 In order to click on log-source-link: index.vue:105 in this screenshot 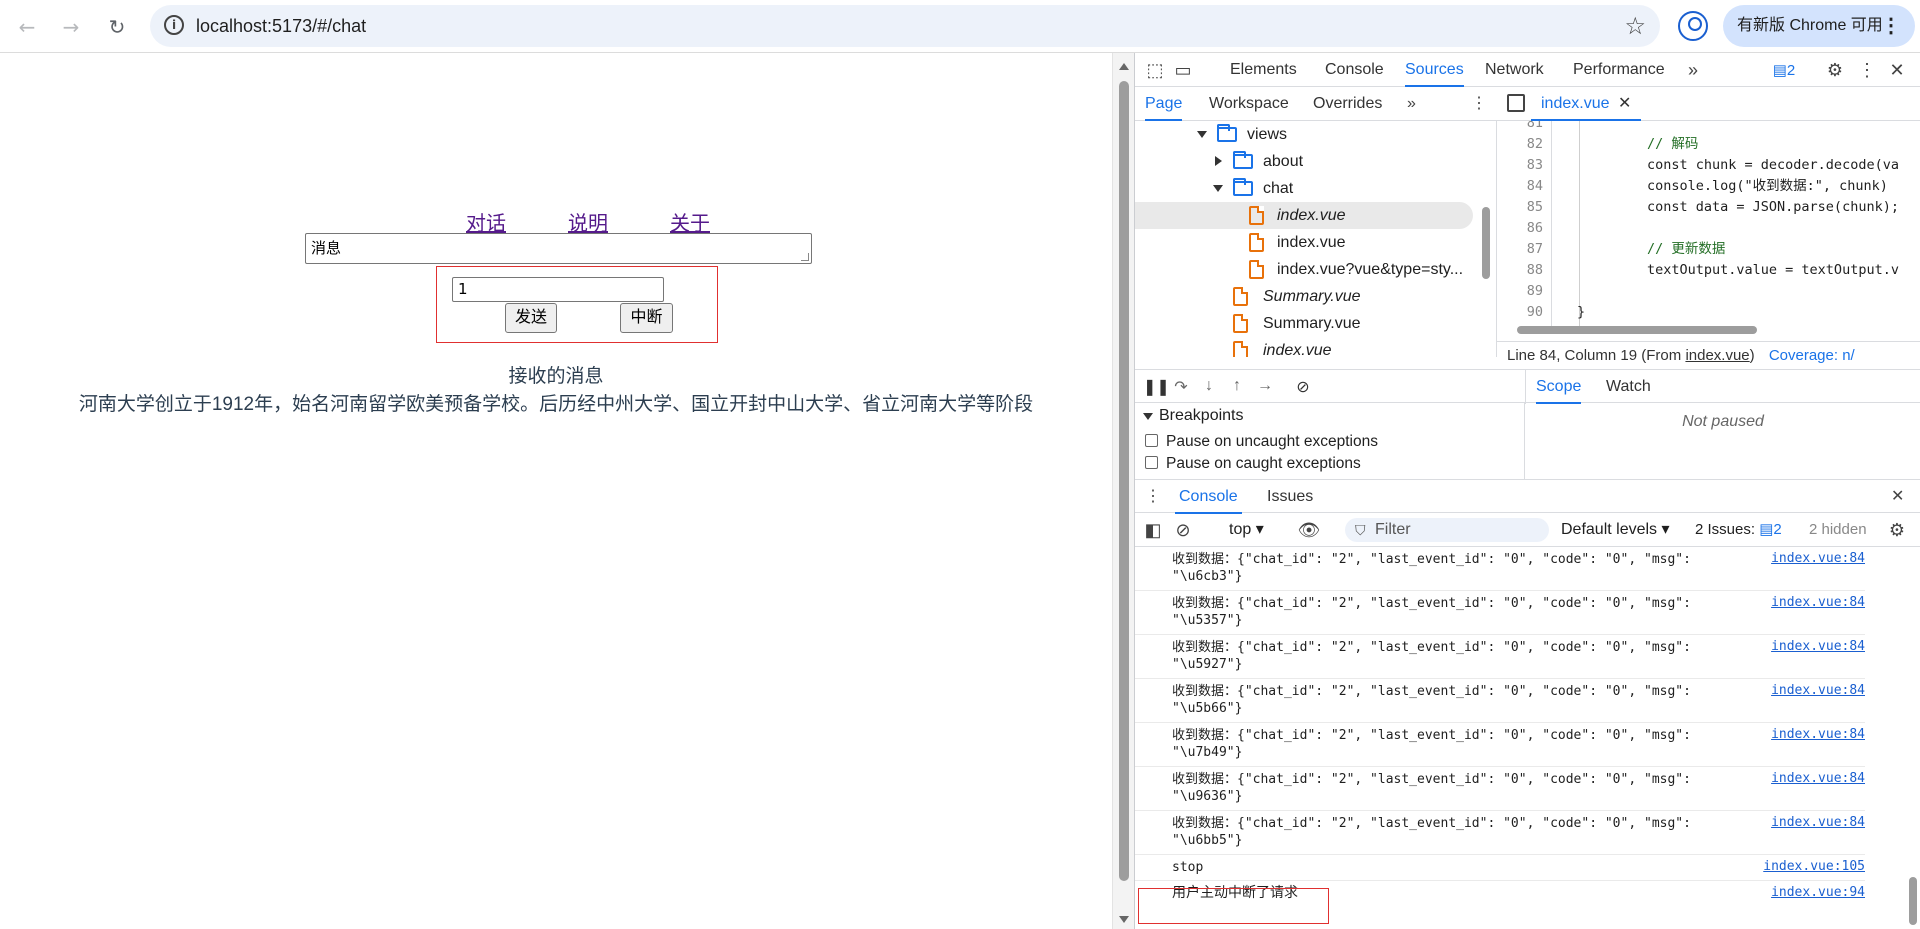, I will do `click(1814, 866)`.